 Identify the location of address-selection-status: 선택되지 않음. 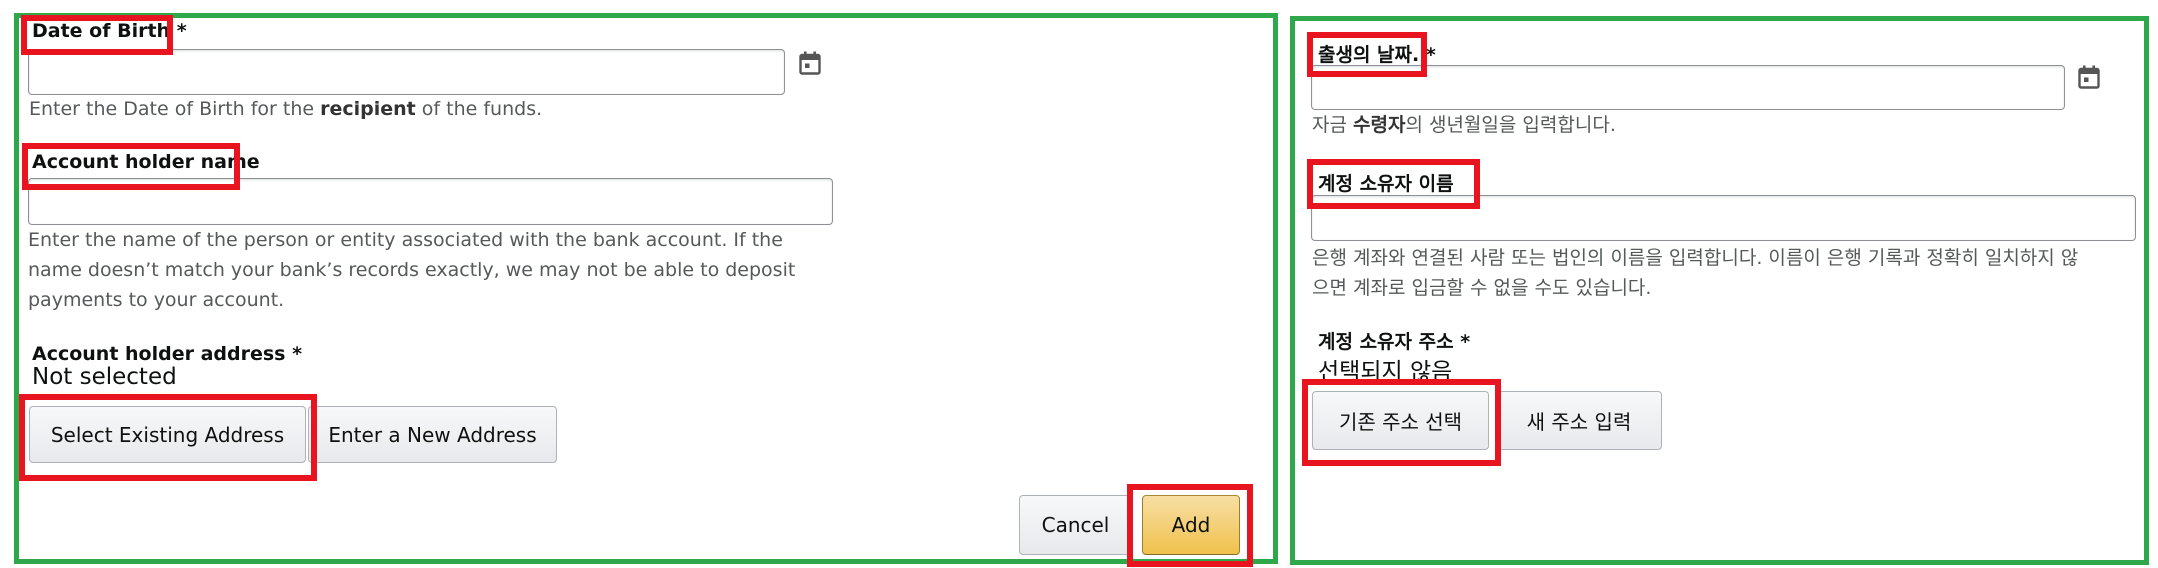
(1385, 372).